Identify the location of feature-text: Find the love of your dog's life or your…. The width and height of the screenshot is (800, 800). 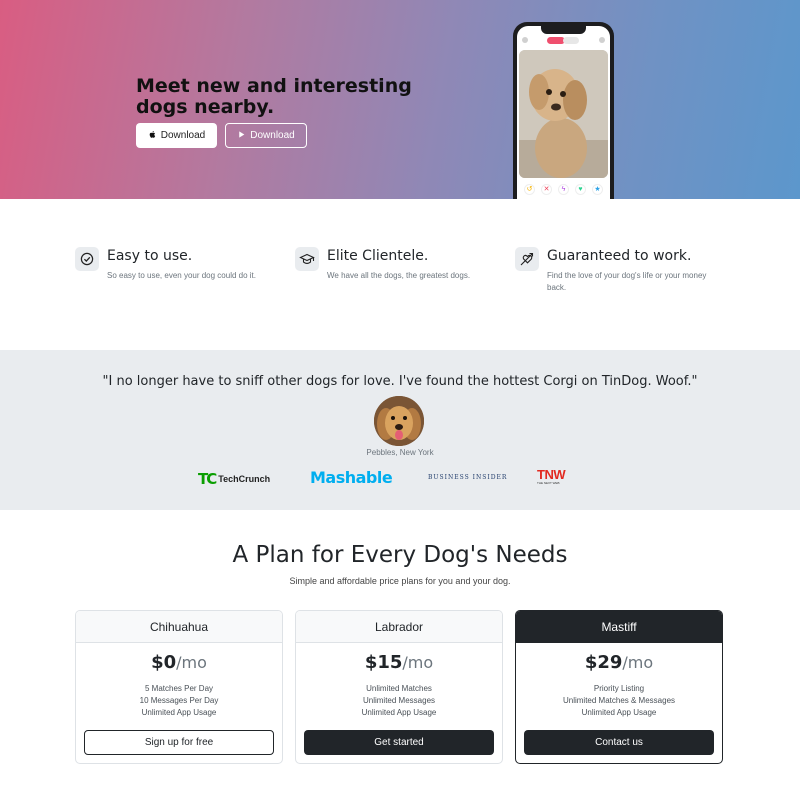
(627, 281).